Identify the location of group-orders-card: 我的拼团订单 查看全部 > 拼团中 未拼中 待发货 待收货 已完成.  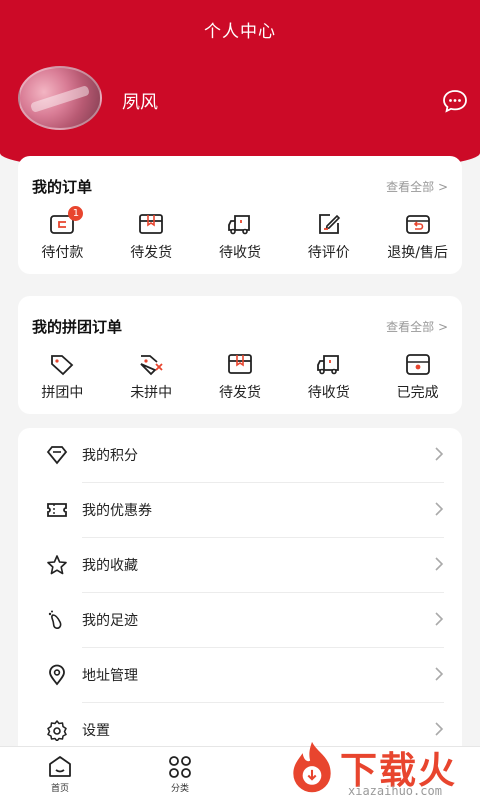
(240, 355).